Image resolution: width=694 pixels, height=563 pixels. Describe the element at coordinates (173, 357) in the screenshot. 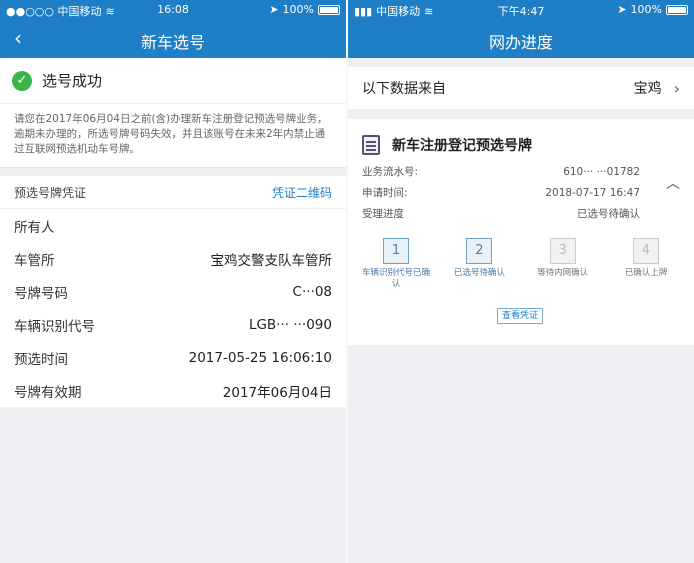

I see `form-row-select-time: 预选时间 2017-05-25 16:06:10` at that location.